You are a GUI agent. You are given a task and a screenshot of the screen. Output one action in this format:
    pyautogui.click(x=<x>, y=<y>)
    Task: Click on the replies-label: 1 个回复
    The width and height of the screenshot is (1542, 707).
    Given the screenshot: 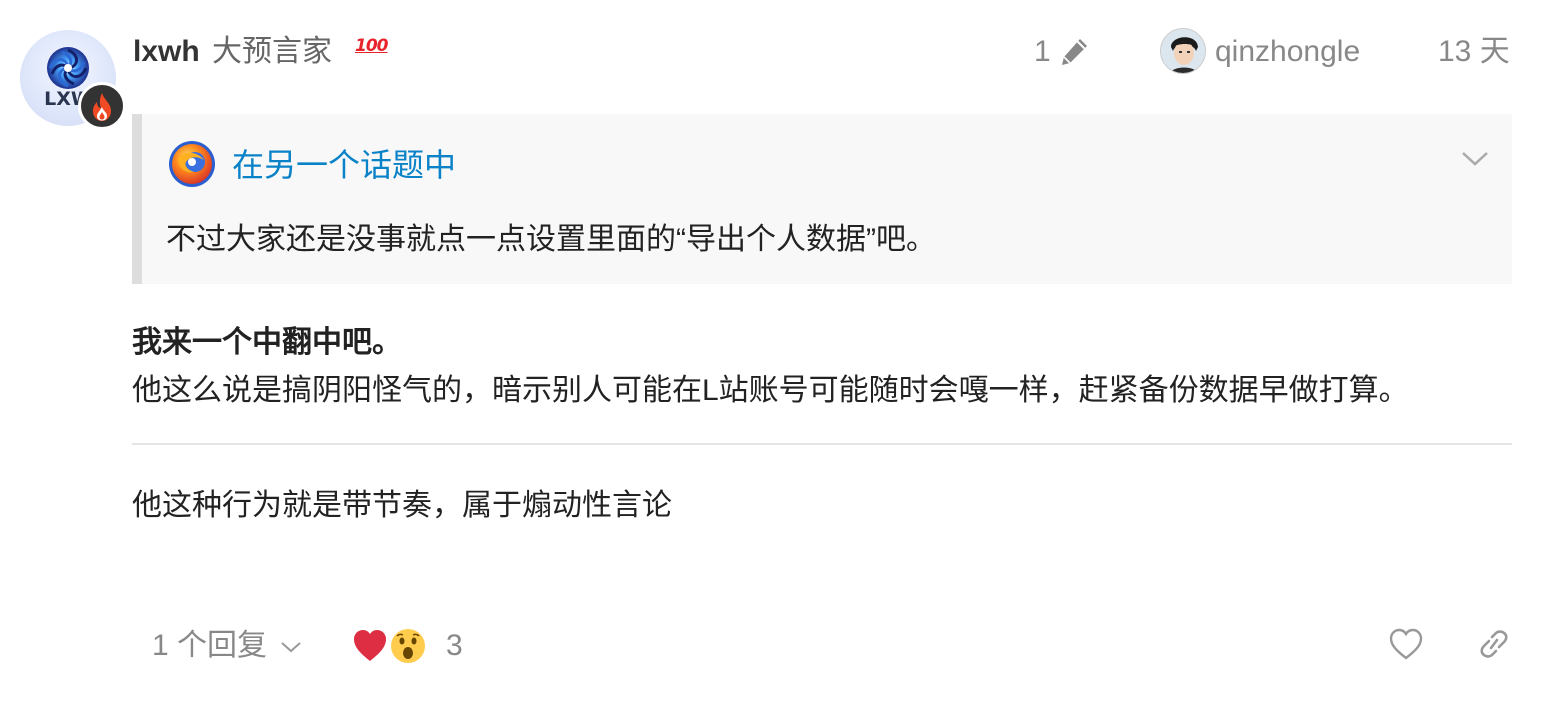 What is the action you would take?
    pyautogui.click(x=210, y=645)
    